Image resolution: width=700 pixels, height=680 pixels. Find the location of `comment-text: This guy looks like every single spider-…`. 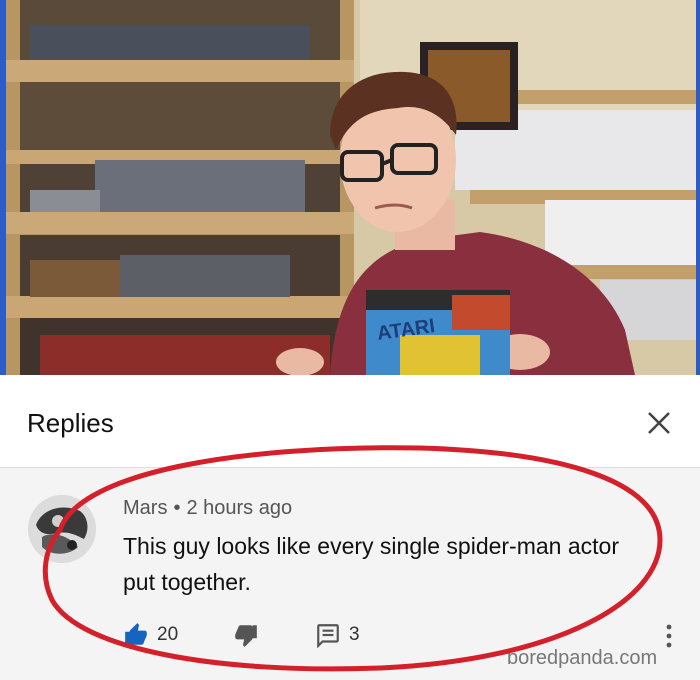

comment-text: This guy looks like every single spider-… is located at coordinates (371, 564).